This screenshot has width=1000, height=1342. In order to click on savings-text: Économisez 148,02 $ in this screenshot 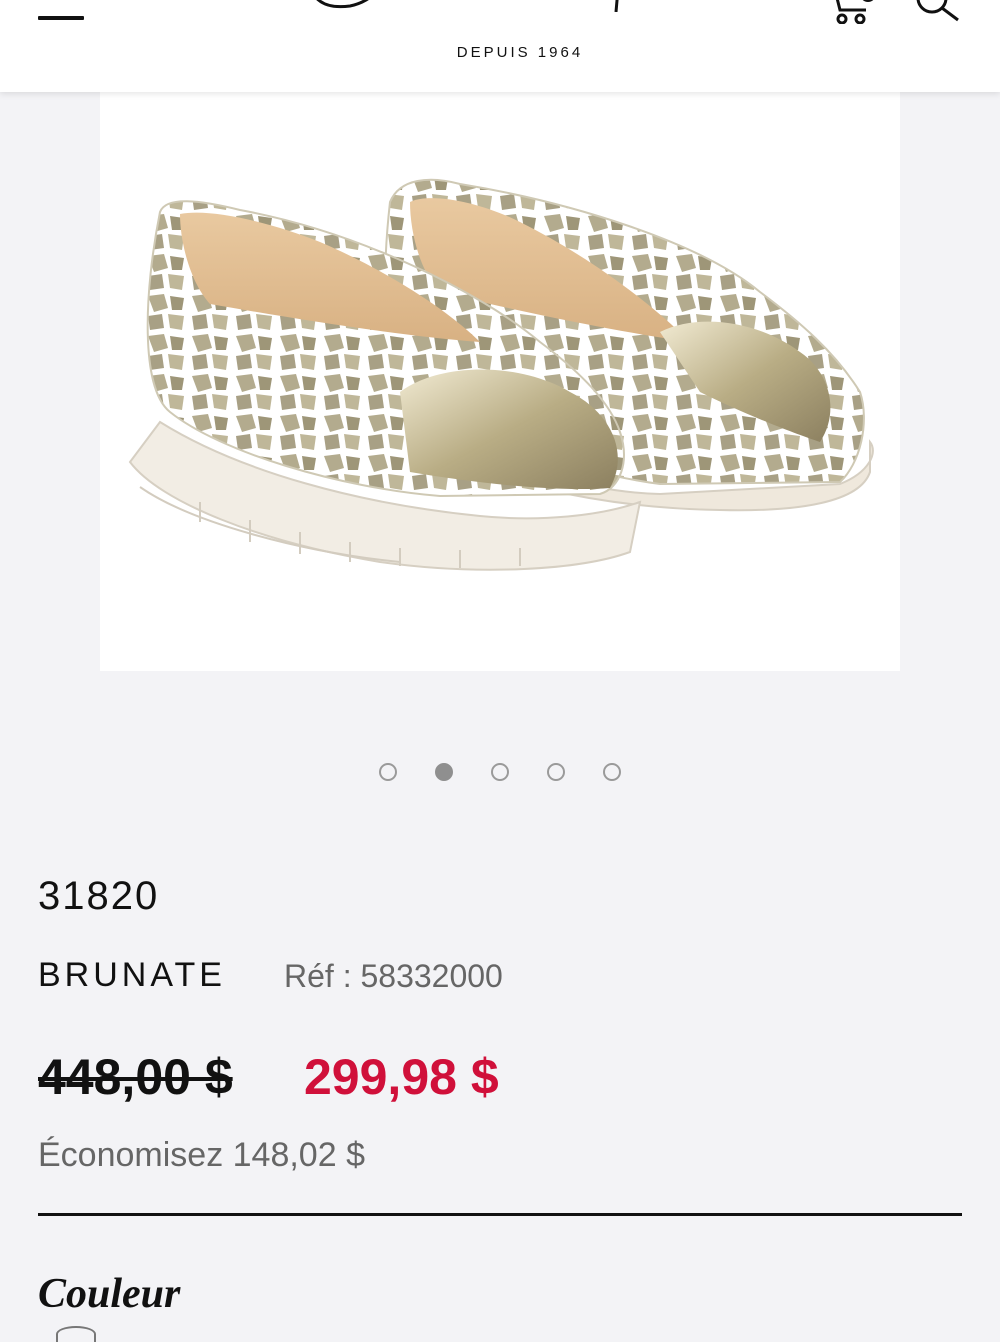, I will do `click(201, 1155)`.